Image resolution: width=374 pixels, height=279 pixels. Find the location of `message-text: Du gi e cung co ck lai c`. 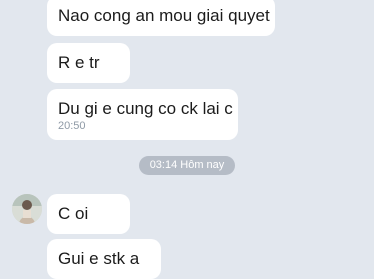

message-text: Du gi e cung co ck lai c is located at coordinates (145, 108).